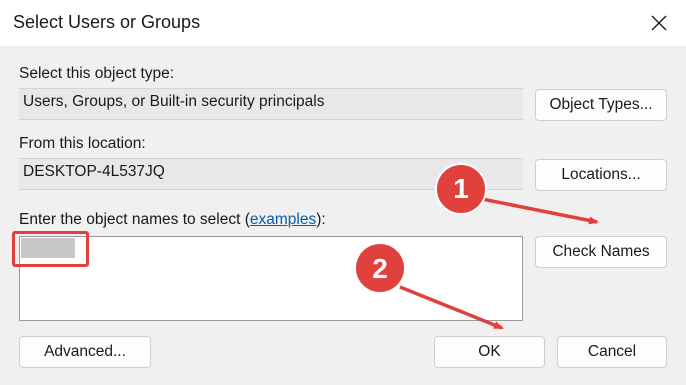 Image resolution: width=686 pixels, height=385 pixels. I want to click on step-1-badge: 1, so click(461, 189).